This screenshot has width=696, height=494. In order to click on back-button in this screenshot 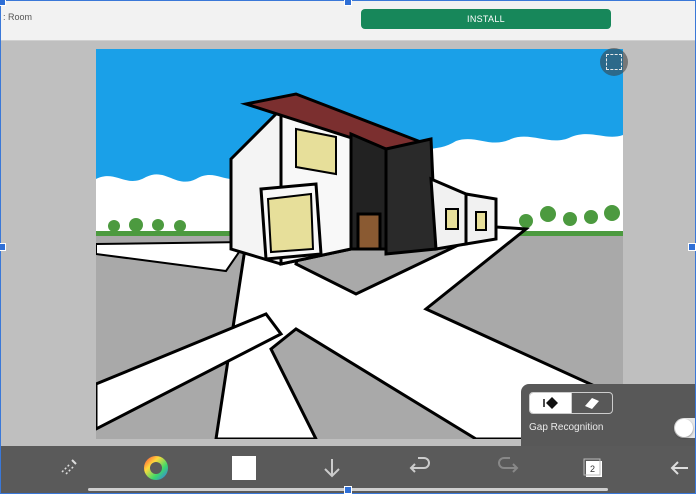, I will do `click(680, 468)`.